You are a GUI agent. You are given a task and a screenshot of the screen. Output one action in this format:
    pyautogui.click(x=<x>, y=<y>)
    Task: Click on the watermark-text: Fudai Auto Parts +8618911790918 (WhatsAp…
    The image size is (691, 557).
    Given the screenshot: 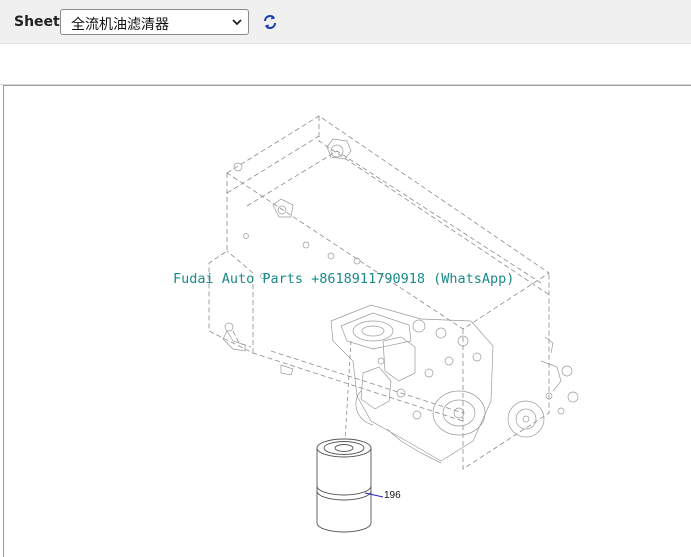 What is the action you would take?
    pyautogui.click(x=344, y=279)
    